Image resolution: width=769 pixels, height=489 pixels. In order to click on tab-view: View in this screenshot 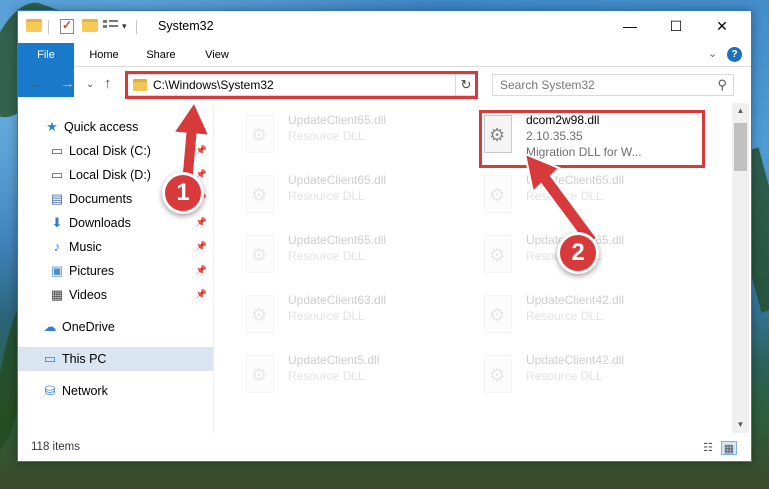, I will do `click(217, 55)`.